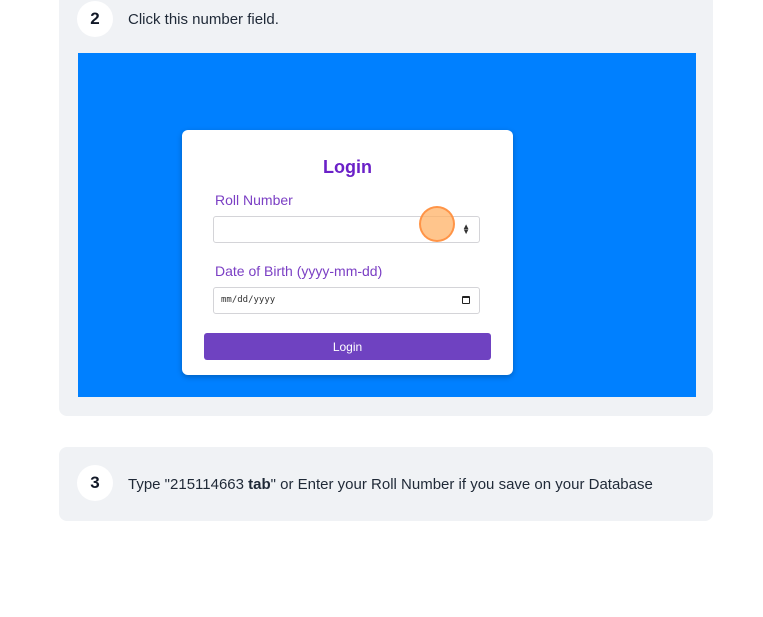  Describe the element at coordinates (95, 483) in the screenshot. I see `step-number-badge: 3` at that location.